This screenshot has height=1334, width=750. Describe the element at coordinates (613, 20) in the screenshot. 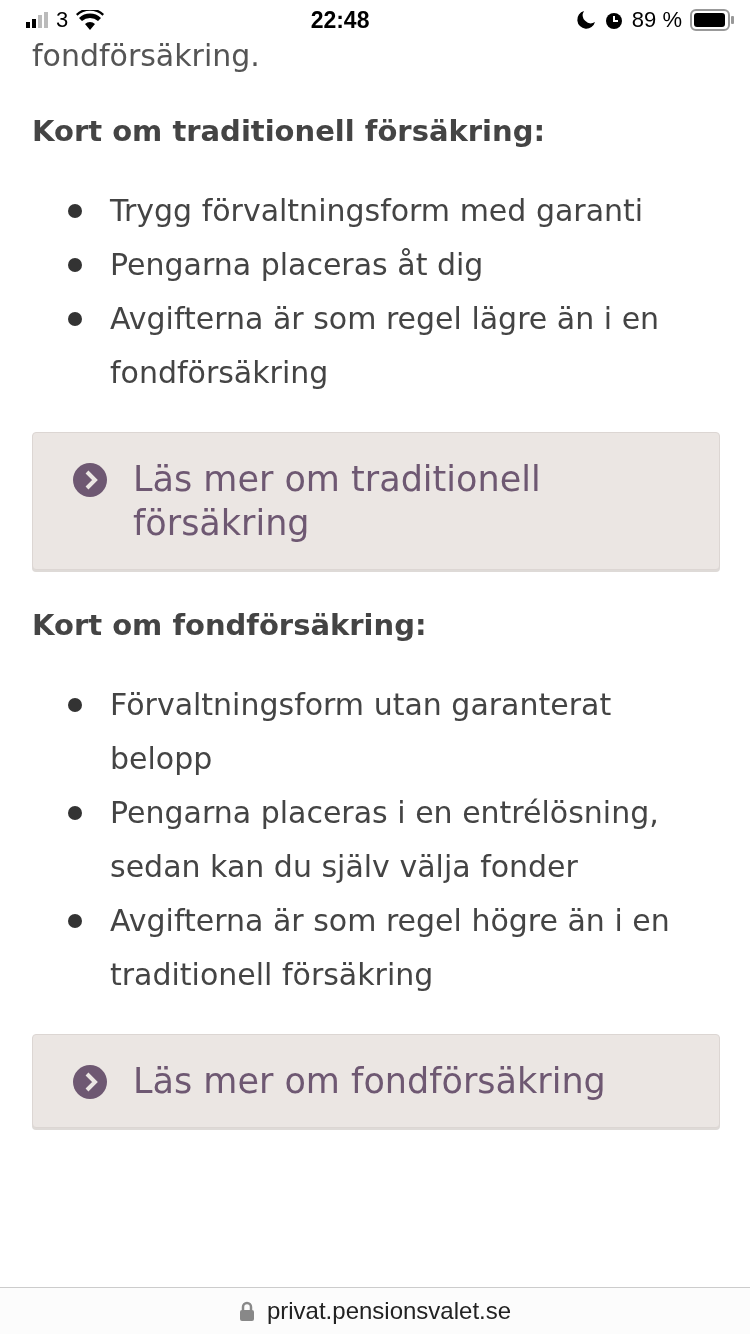

I see `alarm-icon` at that location.